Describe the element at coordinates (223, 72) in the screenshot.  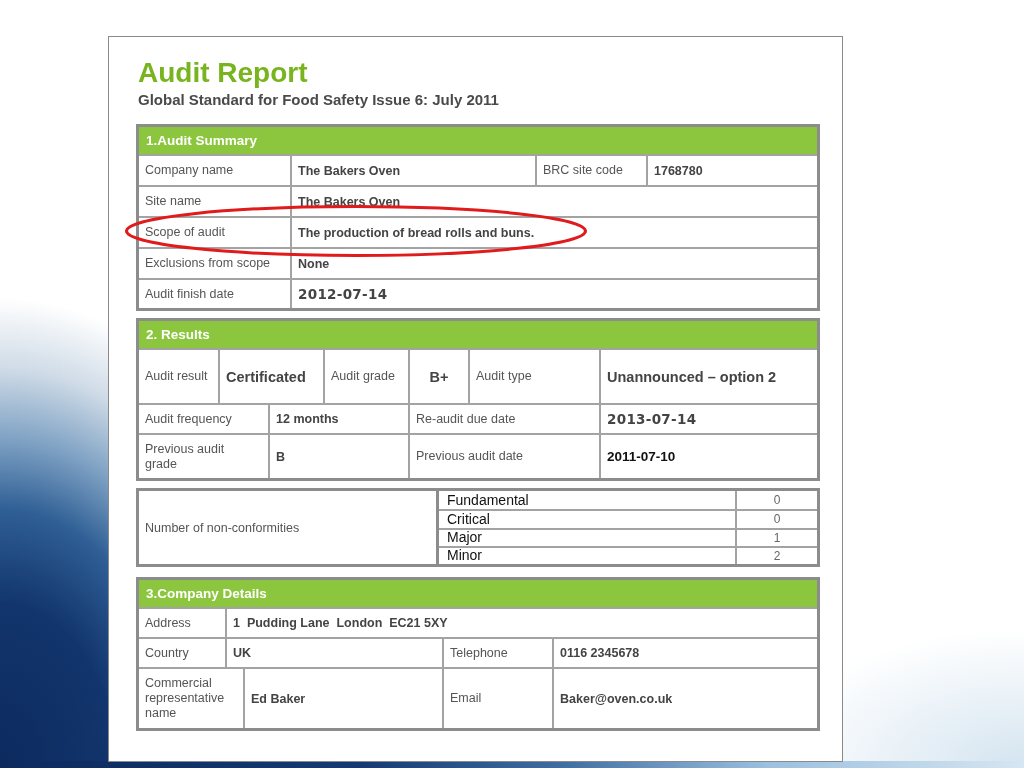
I see `report-title: Audit Report` at that location.